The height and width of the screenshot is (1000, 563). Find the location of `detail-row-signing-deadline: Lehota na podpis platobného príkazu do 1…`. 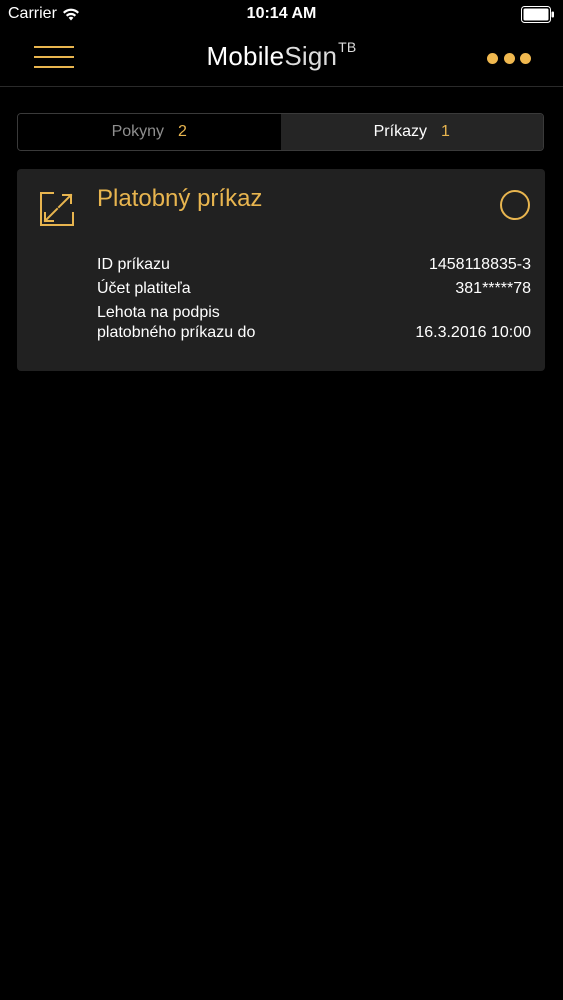

detail-row-signing-deadline: Lehota na podpis platobného príkazu do 1… is located at coordinates (314, 323).